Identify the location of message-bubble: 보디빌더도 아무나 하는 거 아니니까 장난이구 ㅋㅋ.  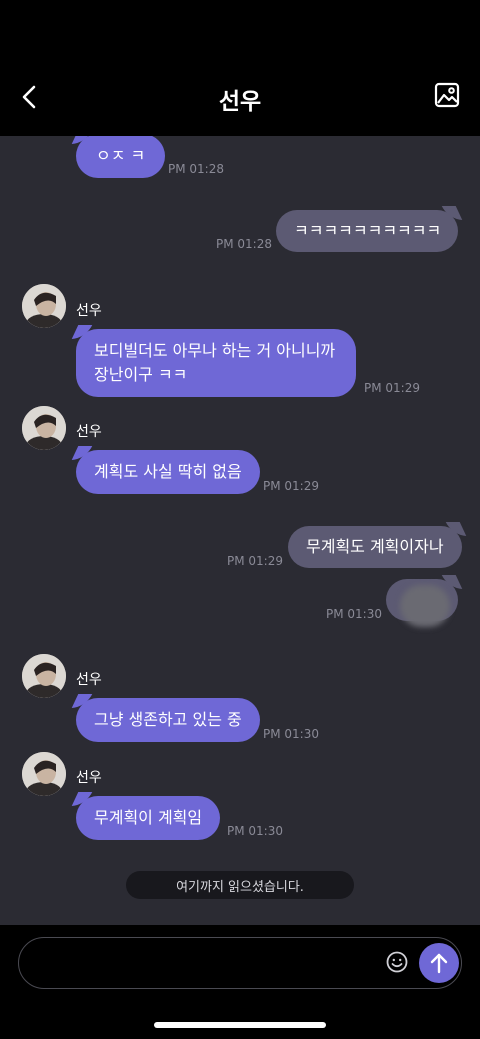
(216, 363).